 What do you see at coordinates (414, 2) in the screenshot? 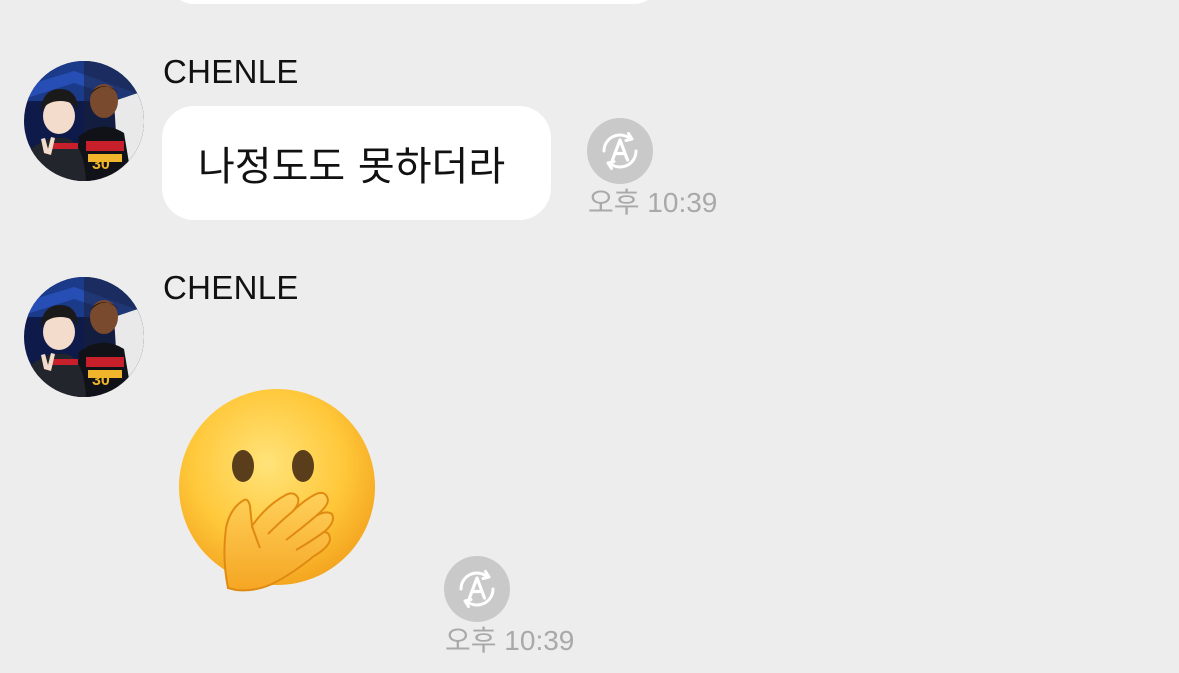
I see `previous-message-bubble` at bounding box center [414, 2].